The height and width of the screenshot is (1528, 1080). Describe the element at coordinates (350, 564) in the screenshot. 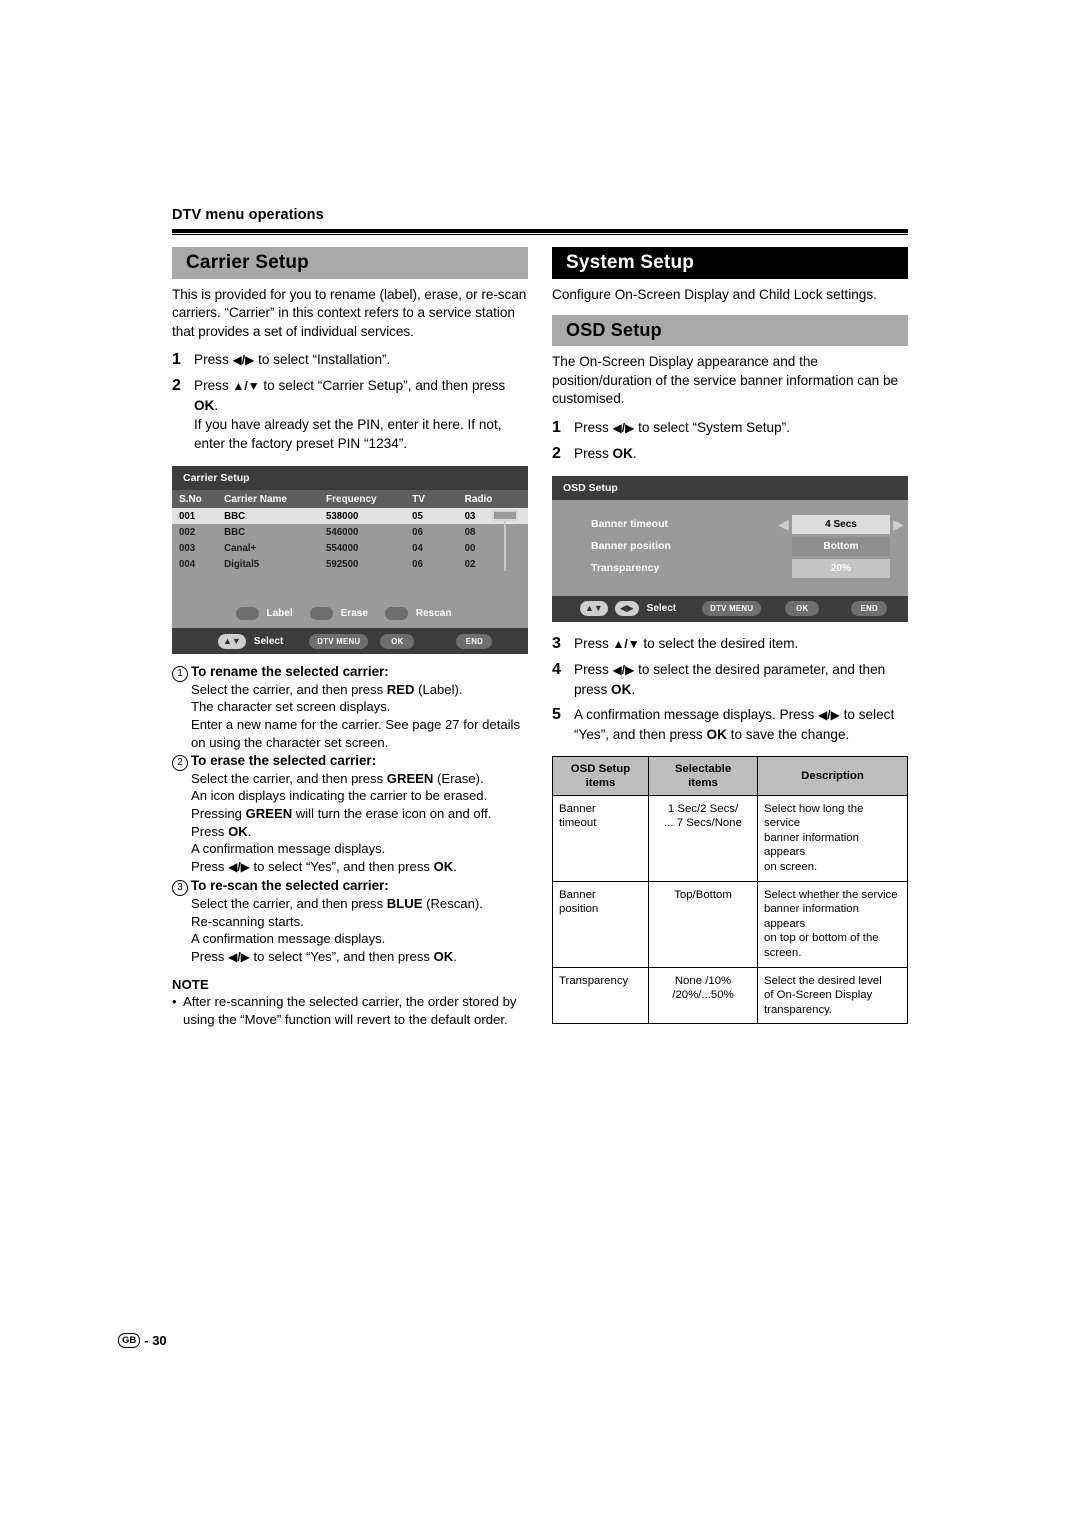

I see `table-row: 004 Digital5 592500 06 02` at that location.